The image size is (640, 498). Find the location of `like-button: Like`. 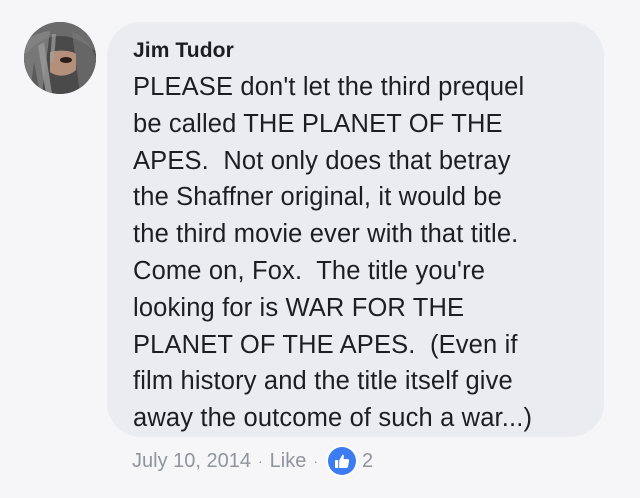

like-button: Like is located at coordinates (288, 461).